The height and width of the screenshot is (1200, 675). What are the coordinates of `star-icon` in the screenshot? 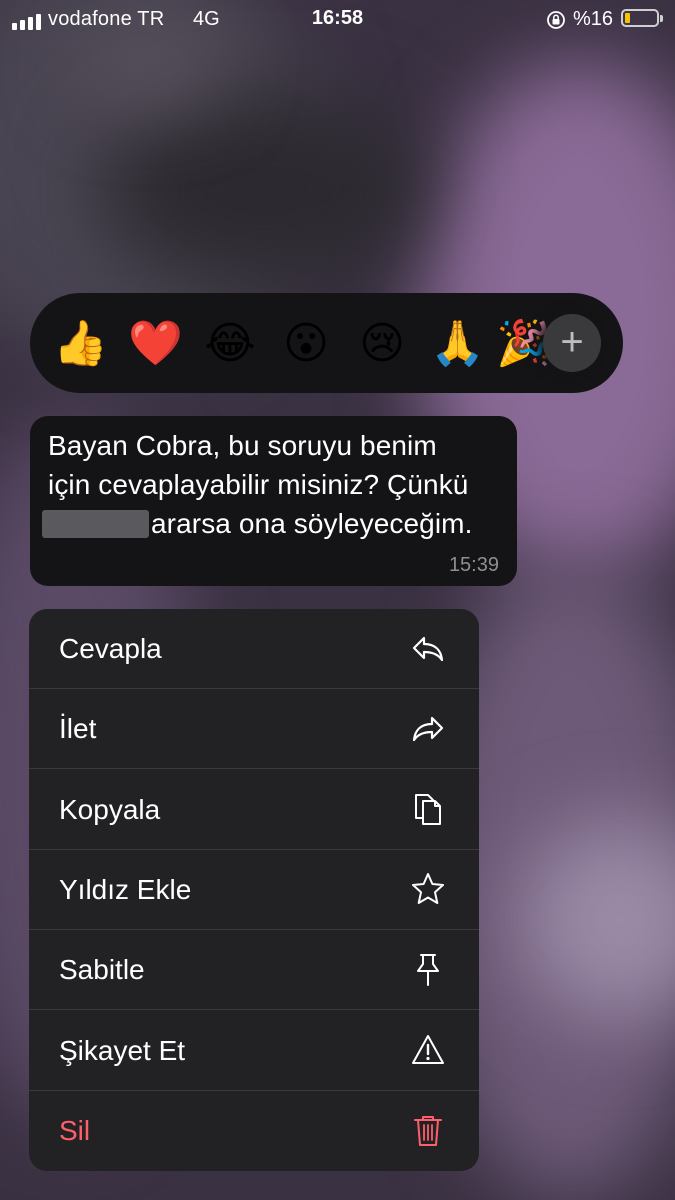 It's located at (428, 888).